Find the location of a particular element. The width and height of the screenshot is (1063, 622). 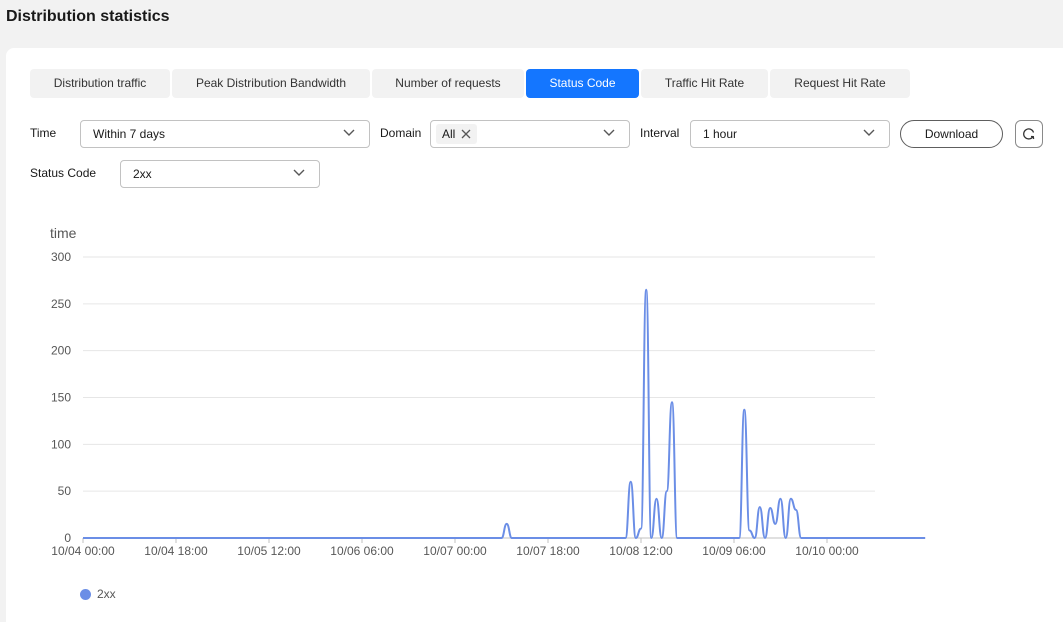

legend-dot is located at coordinates (85, 594).